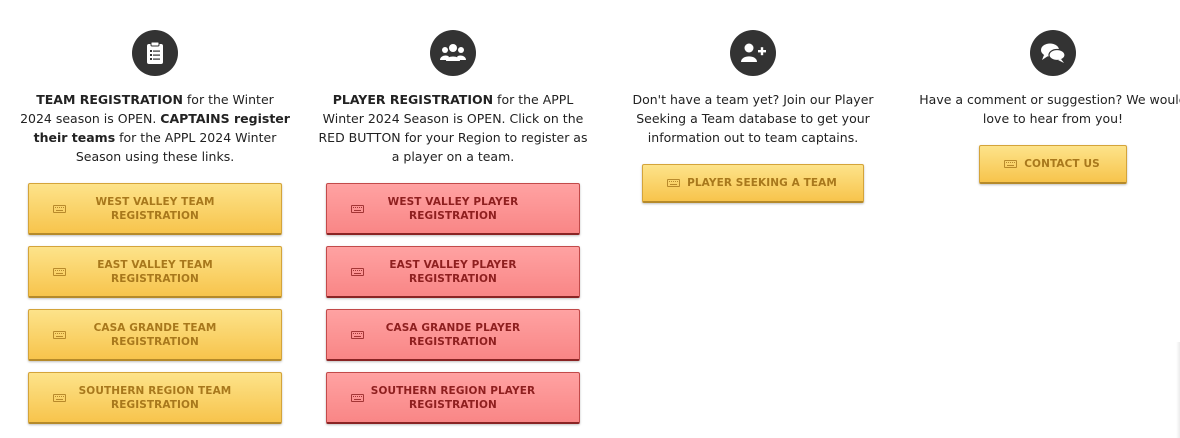  I want to click on player-registration-heading: PLAYER REGISTRATION, so click(413, 99).